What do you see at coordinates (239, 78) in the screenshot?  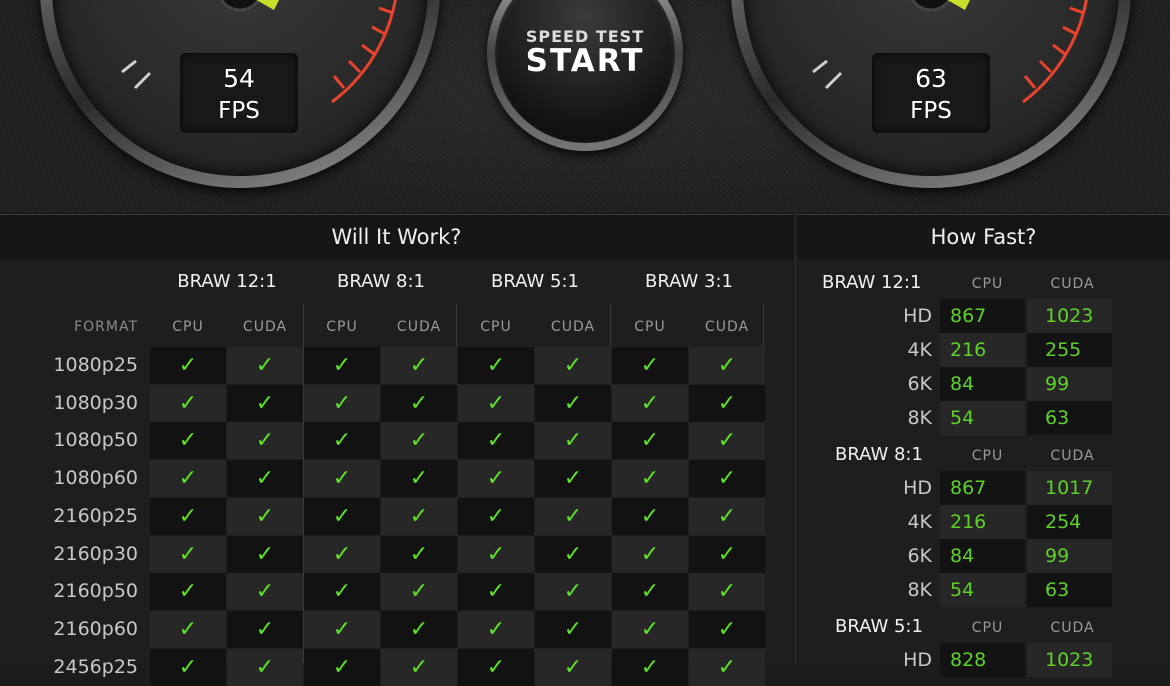 I see `fps-value: 54` at bounding box center [239, 78].